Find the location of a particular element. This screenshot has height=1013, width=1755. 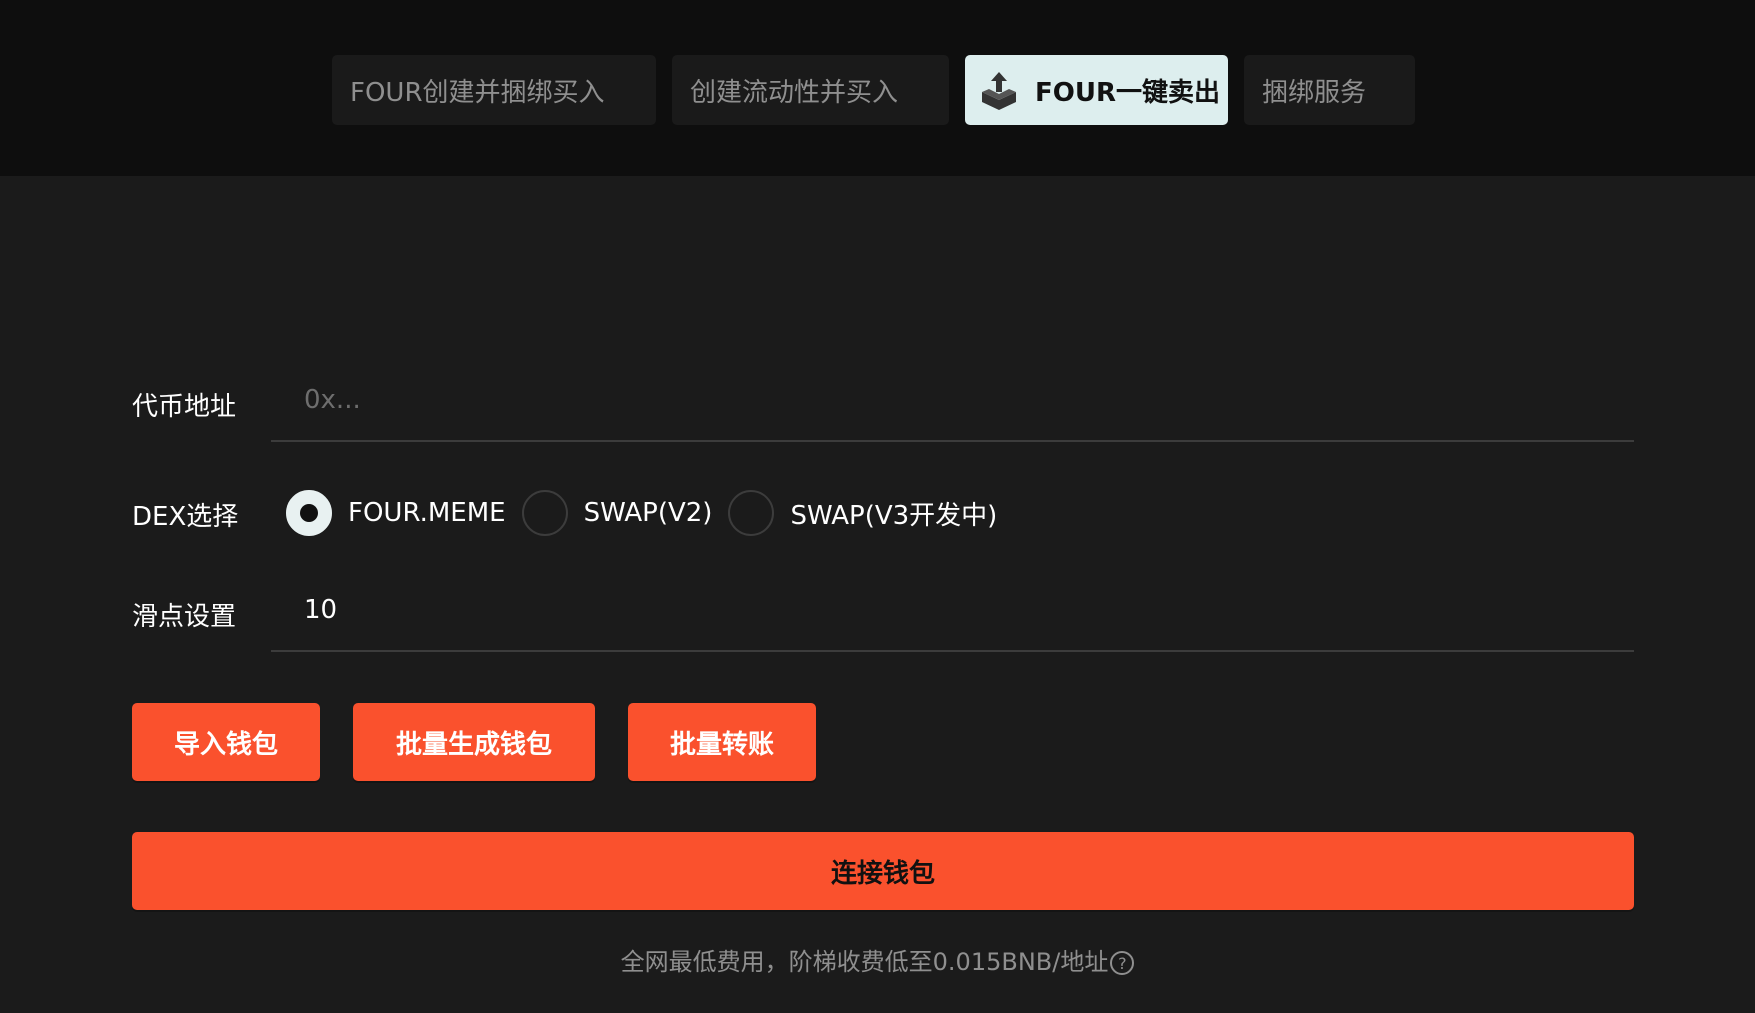

import-wallet-button: 导入钱包 is located at coordinates (226, 742).